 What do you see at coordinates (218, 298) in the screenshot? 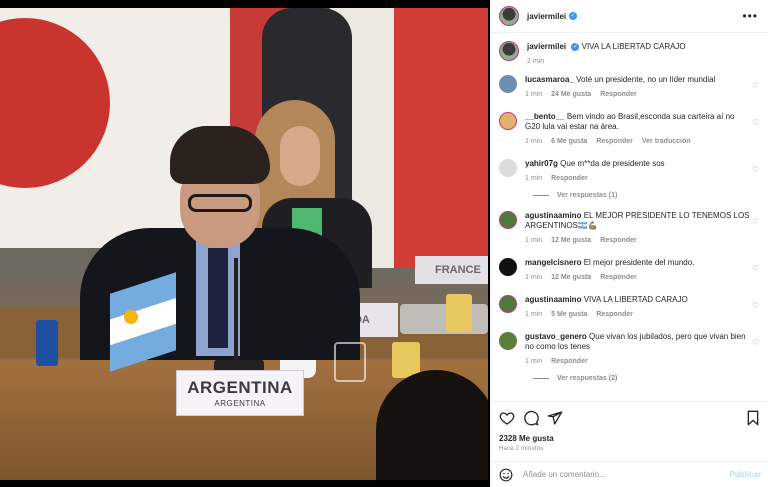
I see `man-tie` at bounding box center [218, 298].